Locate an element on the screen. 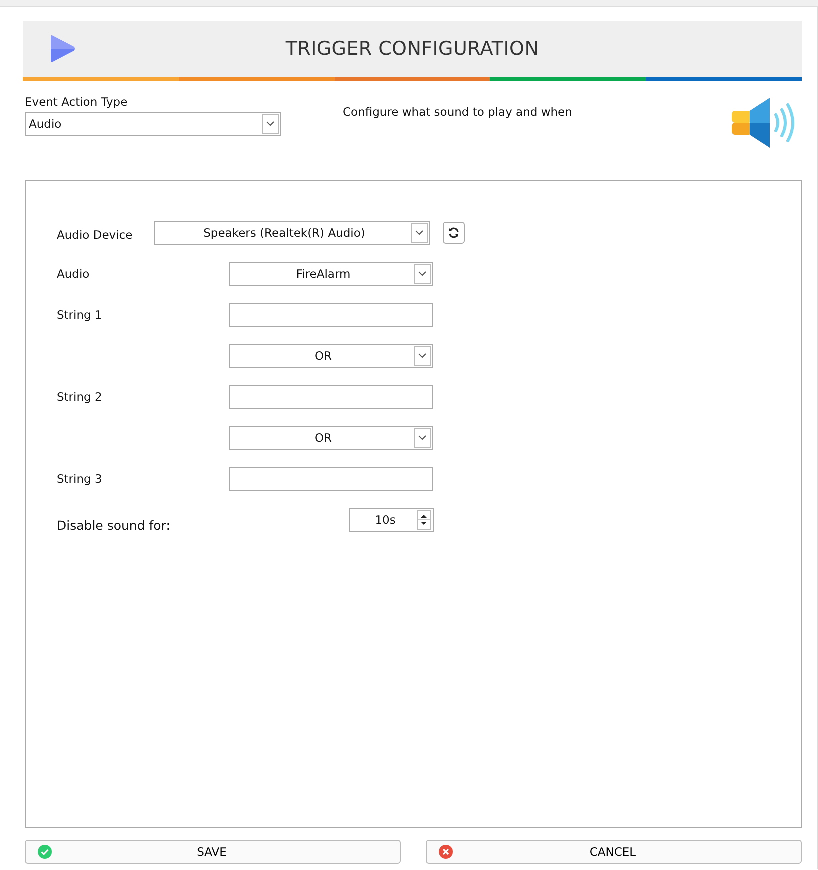 The image size is (818, 870). event-action-type-dropdown: Audio is located at coordinates (153, 124).